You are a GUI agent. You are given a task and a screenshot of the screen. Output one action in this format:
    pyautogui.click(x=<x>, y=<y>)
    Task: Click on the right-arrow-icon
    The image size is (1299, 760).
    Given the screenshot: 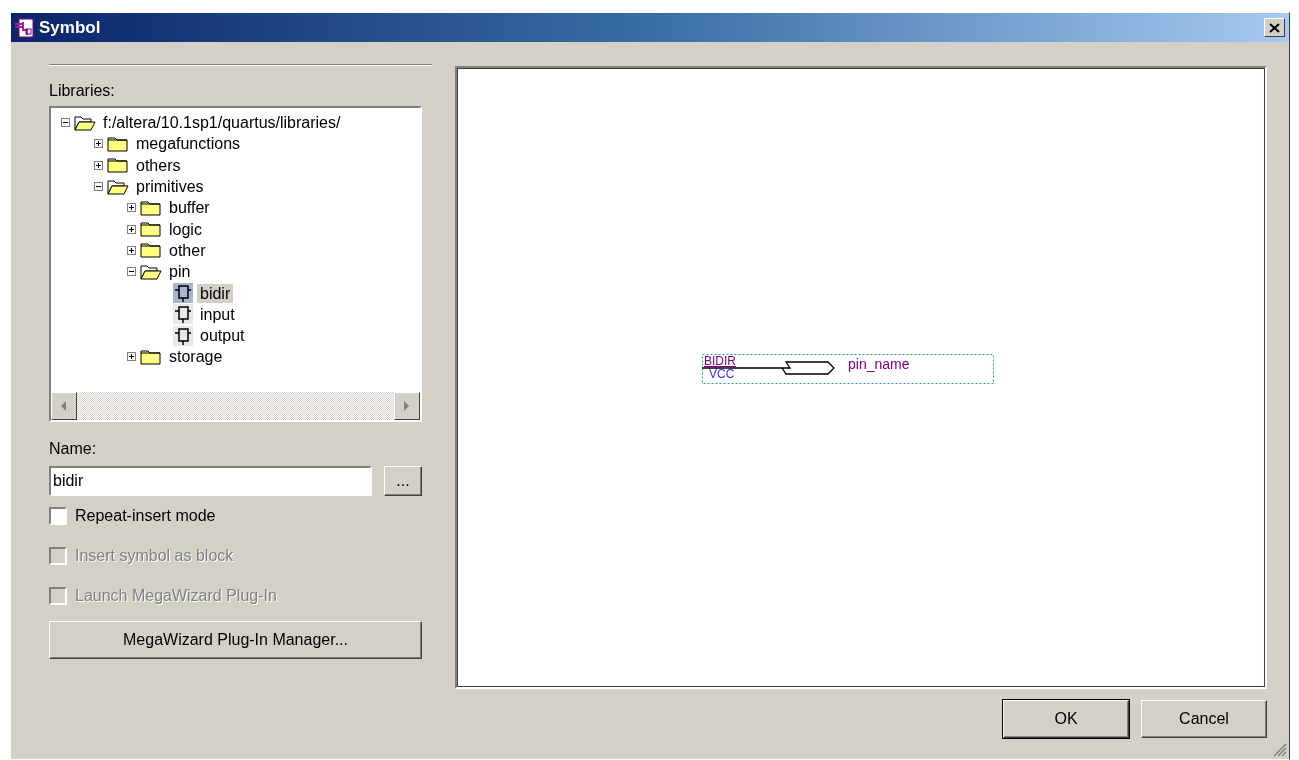 What is the action you would take?
    pyautogui.click(x=407, y=406)
    